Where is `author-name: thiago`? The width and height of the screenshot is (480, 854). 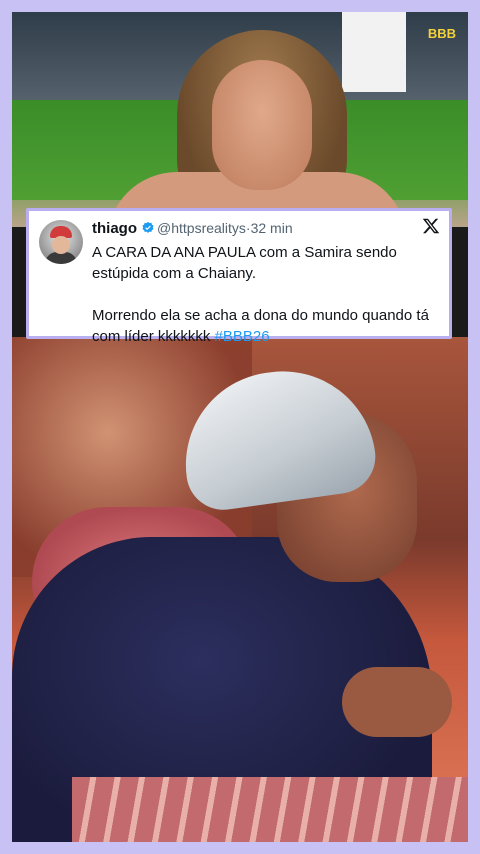 author-name: thiago is located at coordinates (114, 228).